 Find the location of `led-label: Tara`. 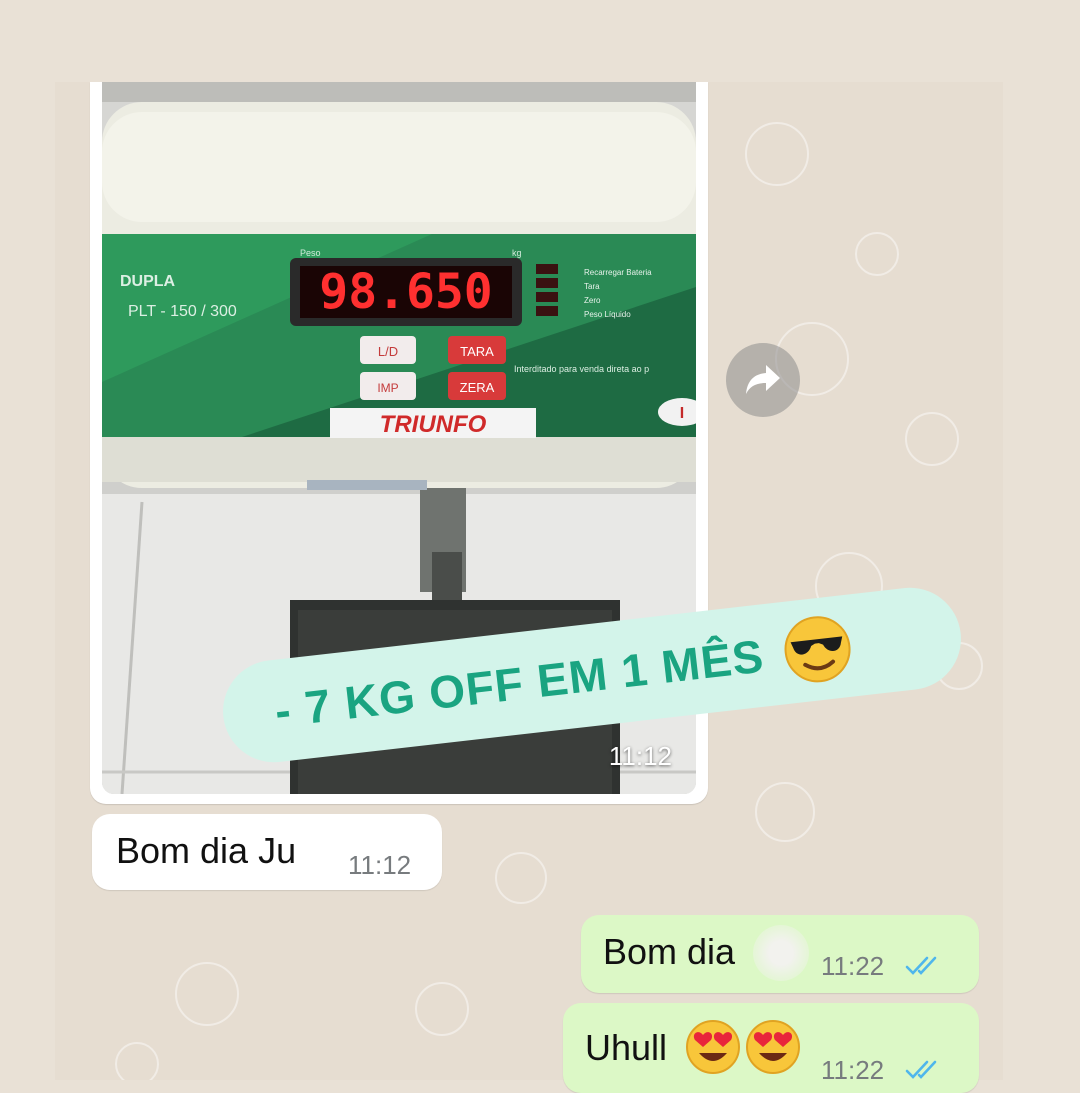

led-label: Tara is located at coordinates (592, 286).